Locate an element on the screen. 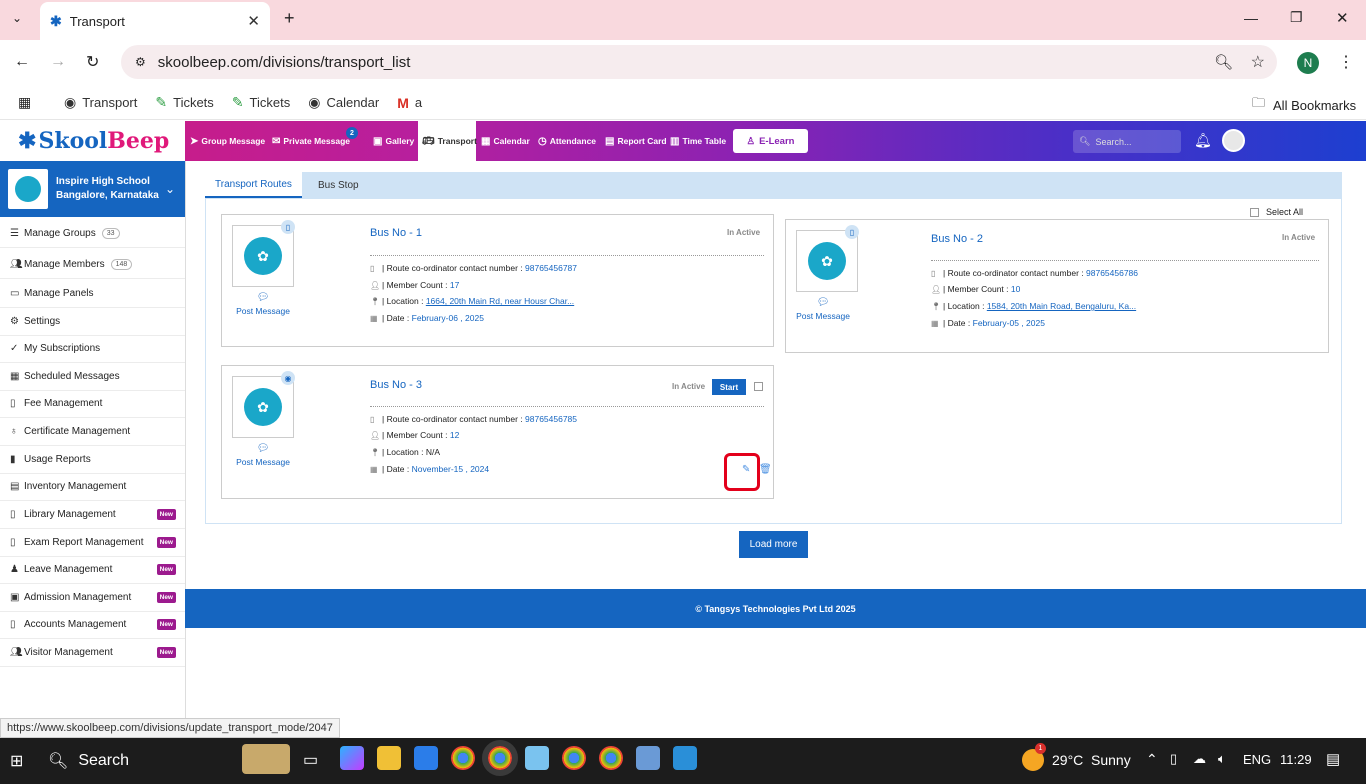  notifications-icon: ▤ is located at coordinates (1333, 759).